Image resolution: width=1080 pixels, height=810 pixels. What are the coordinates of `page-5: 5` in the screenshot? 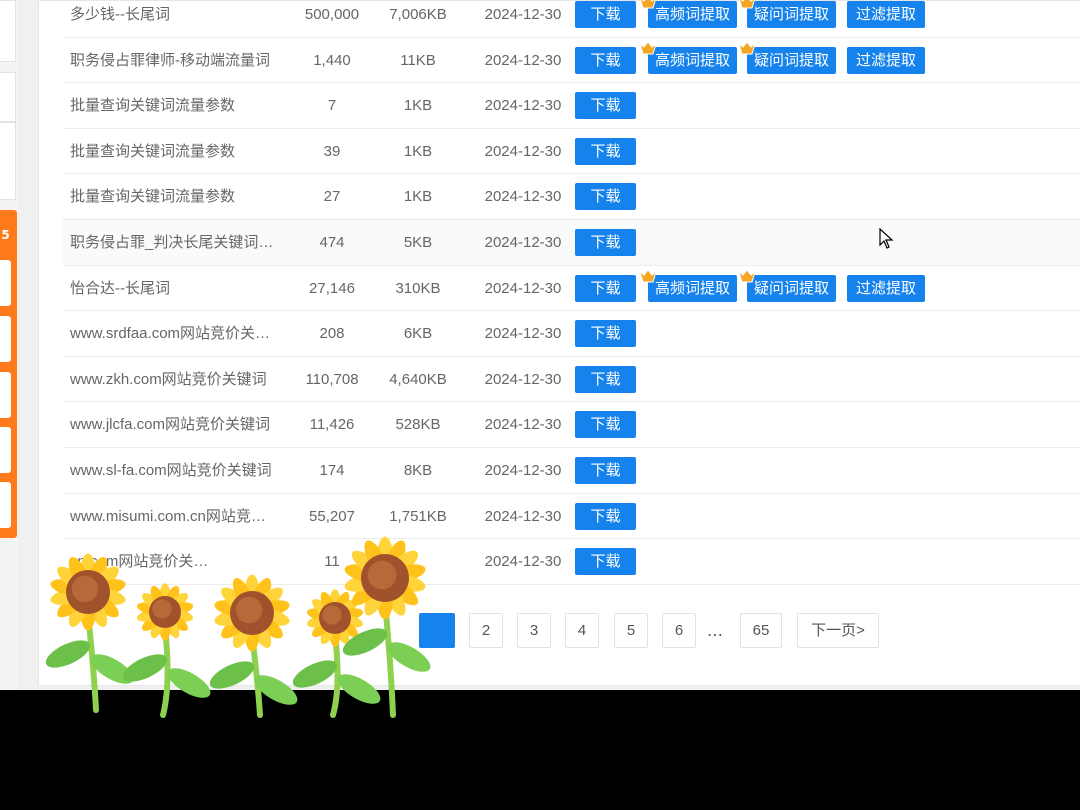 It's located at (631, 630).